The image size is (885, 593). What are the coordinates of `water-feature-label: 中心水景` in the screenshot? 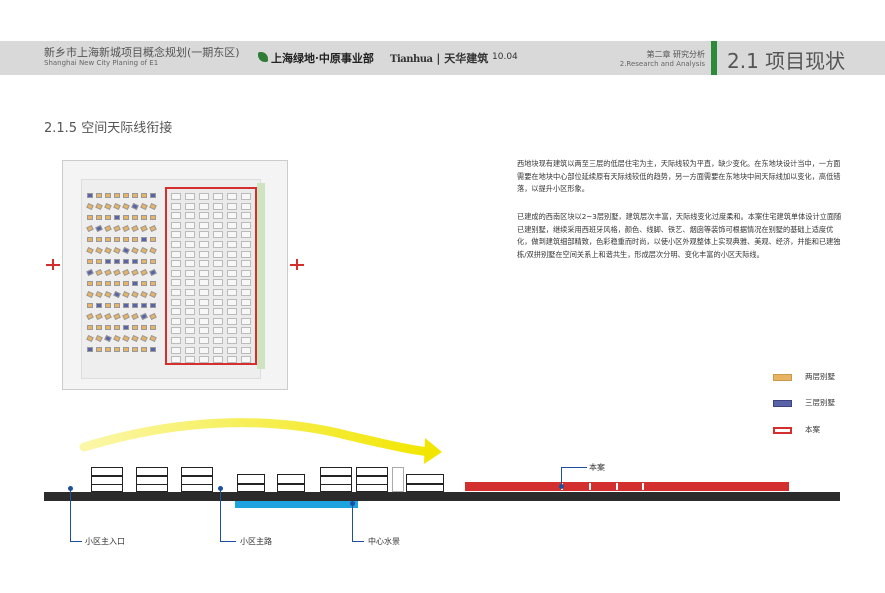 It's located at (384, 541).